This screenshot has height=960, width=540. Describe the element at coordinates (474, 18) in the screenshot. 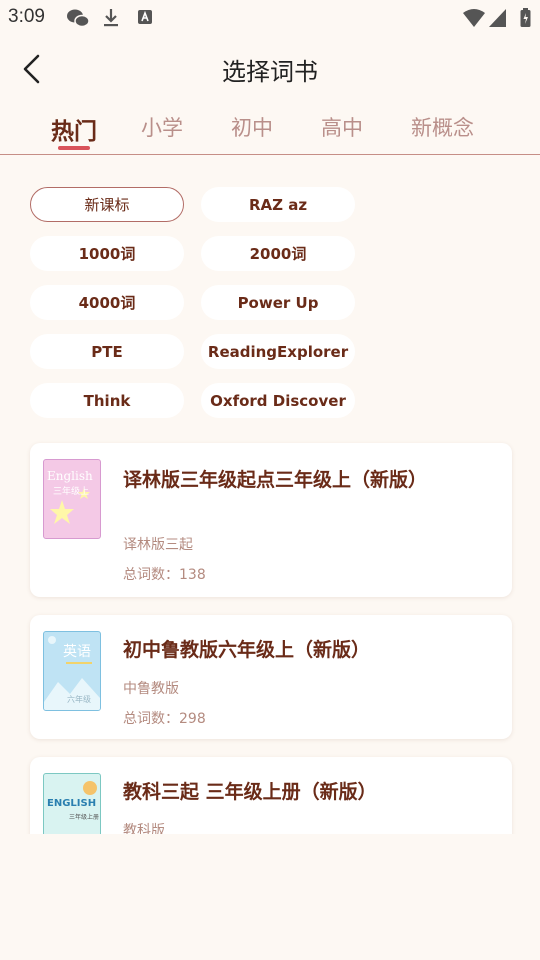

I see `wifi-icon` at that location.